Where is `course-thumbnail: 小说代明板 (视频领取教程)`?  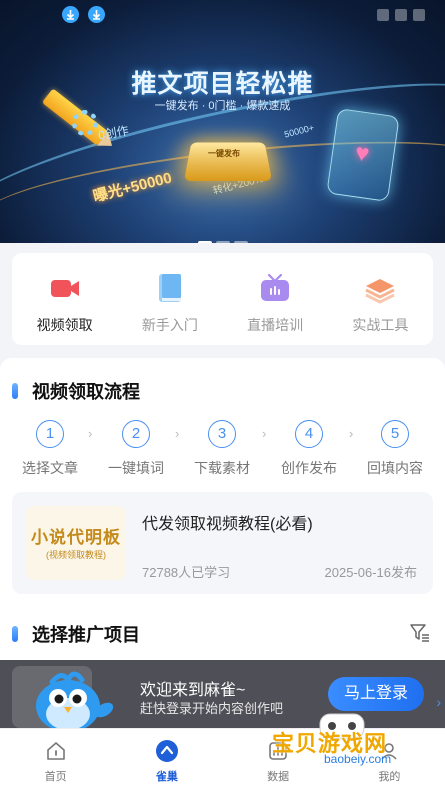
course-thumbnail: 小说代明板 (视频领取教程) is located at coordinates (76, 543).